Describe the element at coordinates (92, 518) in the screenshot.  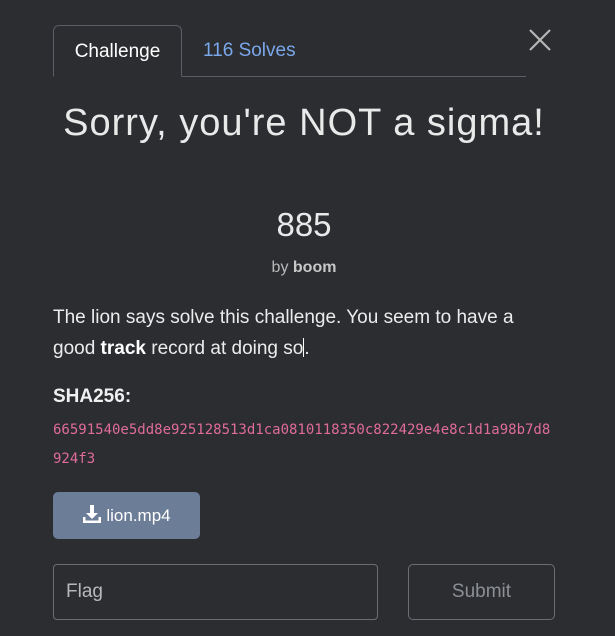
I see `download-icon` at that location.